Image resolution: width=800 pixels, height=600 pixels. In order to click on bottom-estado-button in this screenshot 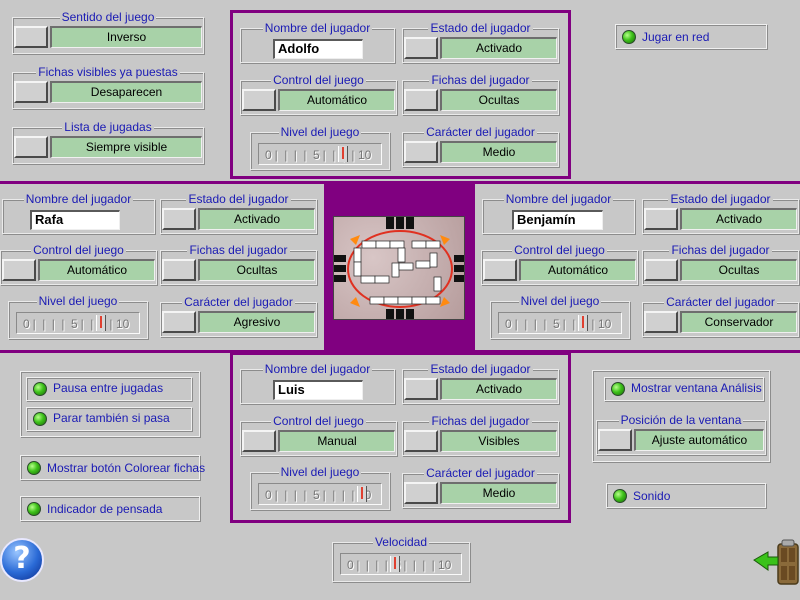, I will do `click(421, 389)`.